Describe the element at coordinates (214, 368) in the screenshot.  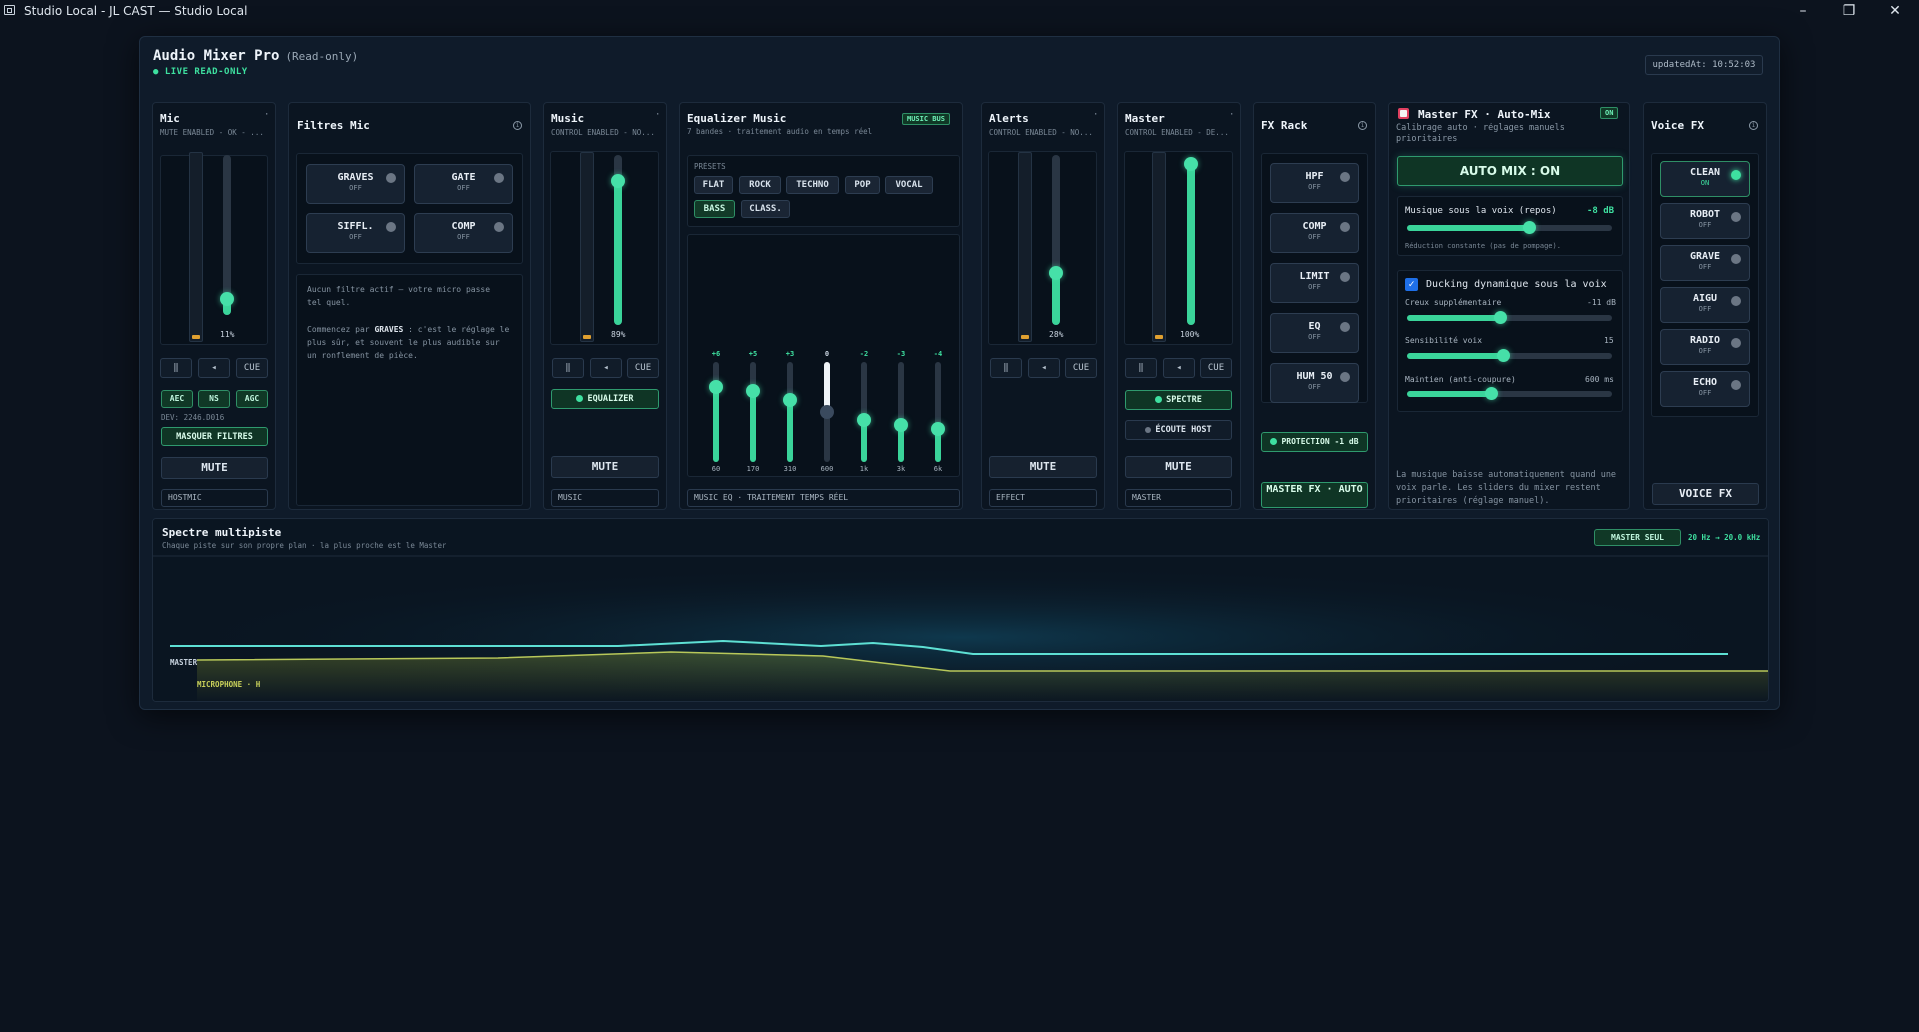
I see `mic-speaker-button: ◂` at that location.